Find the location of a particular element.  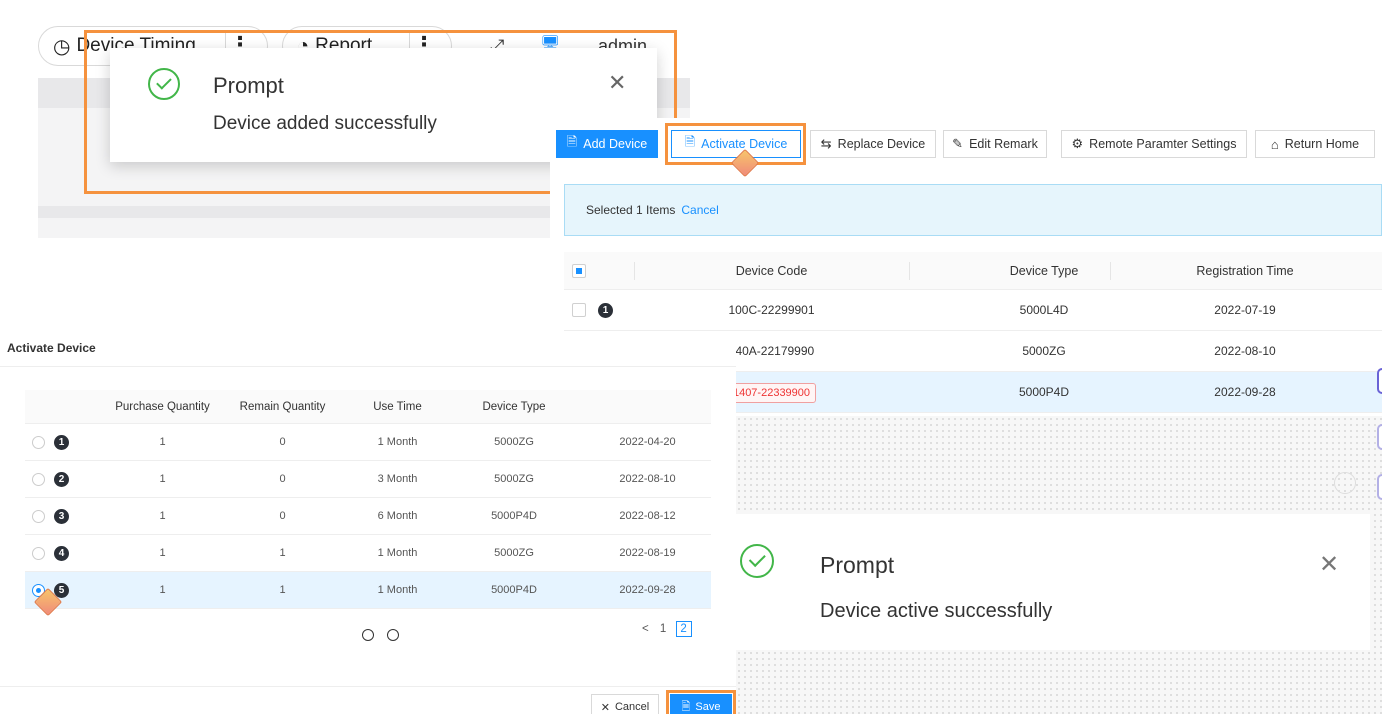

page-2-button: 2 is located at coordinates (683, 629).